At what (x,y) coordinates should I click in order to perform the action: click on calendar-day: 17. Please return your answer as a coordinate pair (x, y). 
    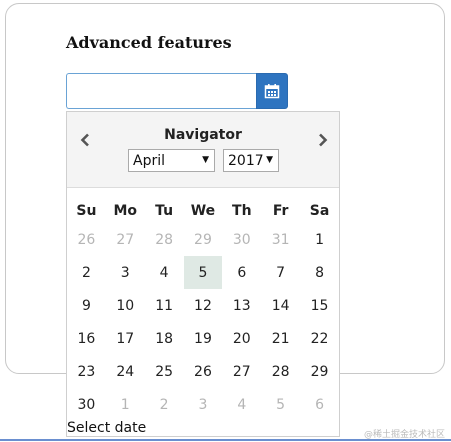
    Looking at the image, I should click on (125, 338).